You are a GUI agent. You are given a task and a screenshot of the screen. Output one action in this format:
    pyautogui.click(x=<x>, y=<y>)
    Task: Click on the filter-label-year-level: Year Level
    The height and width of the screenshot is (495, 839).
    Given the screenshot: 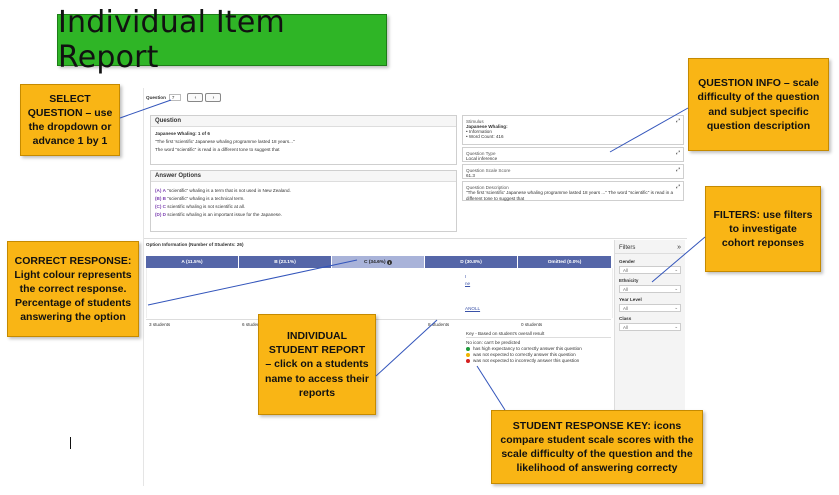 What is the action you would take?
    pyautogui.click(x=630, y=299)
    